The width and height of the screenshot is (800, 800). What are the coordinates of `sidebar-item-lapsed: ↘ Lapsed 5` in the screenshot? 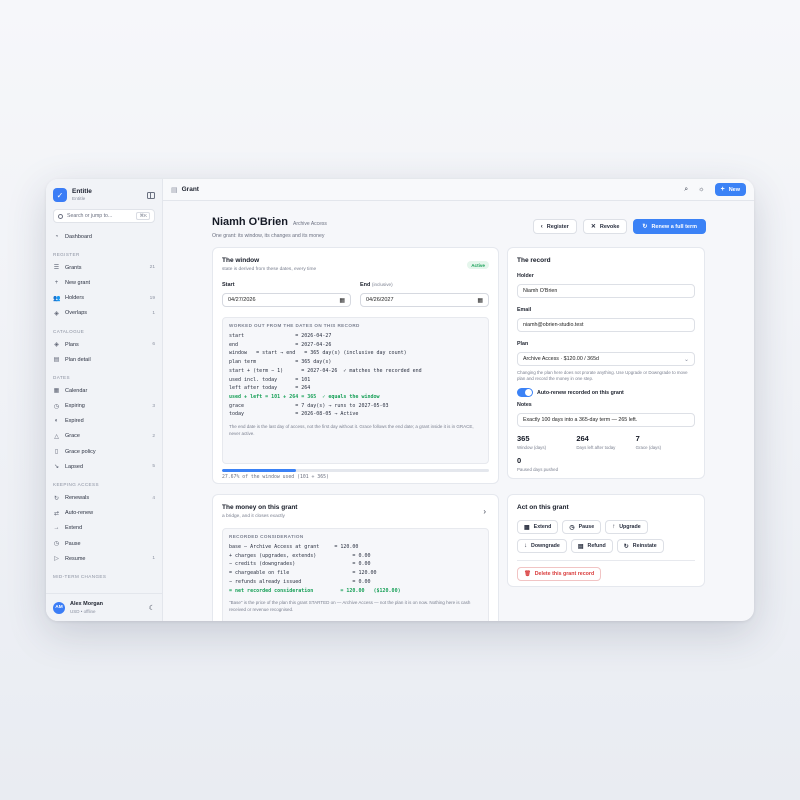 It's located at (104, 466).